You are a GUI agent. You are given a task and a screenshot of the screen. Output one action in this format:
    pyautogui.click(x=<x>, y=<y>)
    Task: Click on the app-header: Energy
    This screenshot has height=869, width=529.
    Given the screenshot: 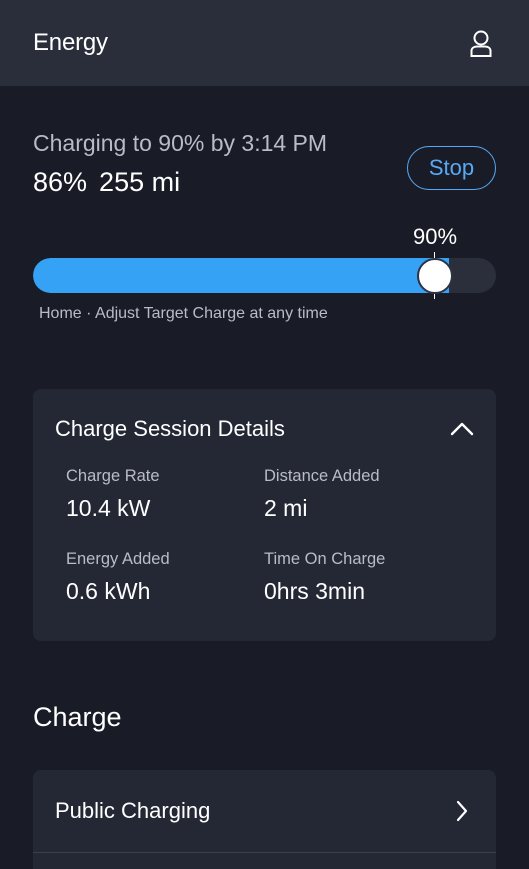 What is the action you would take?
    pyautogui.click(x=264, y=43)
    